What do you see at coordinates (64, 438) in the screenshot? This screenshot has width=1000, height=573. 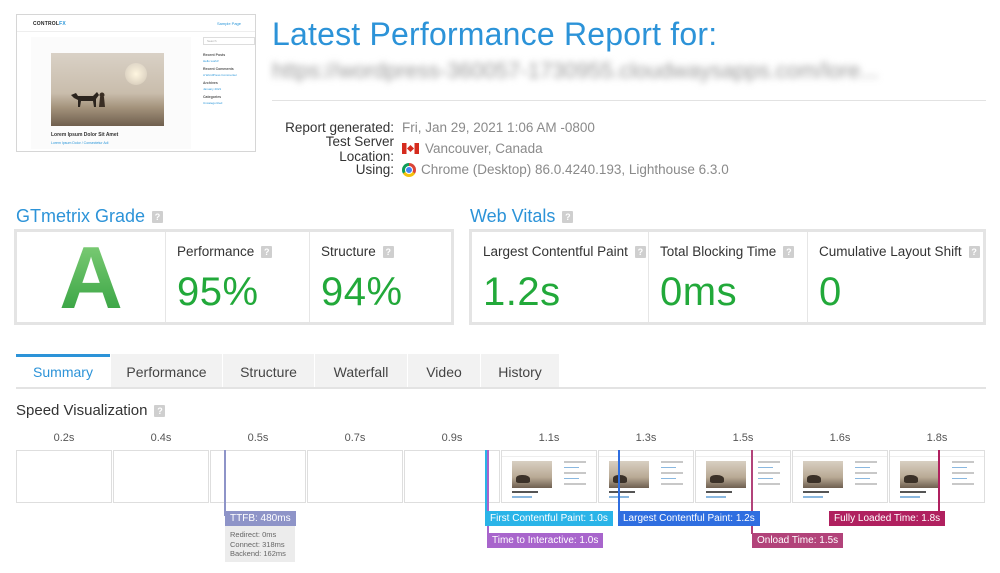 I see `filmstrip-time-label: 0.2s` at bounding box center [64, 438].